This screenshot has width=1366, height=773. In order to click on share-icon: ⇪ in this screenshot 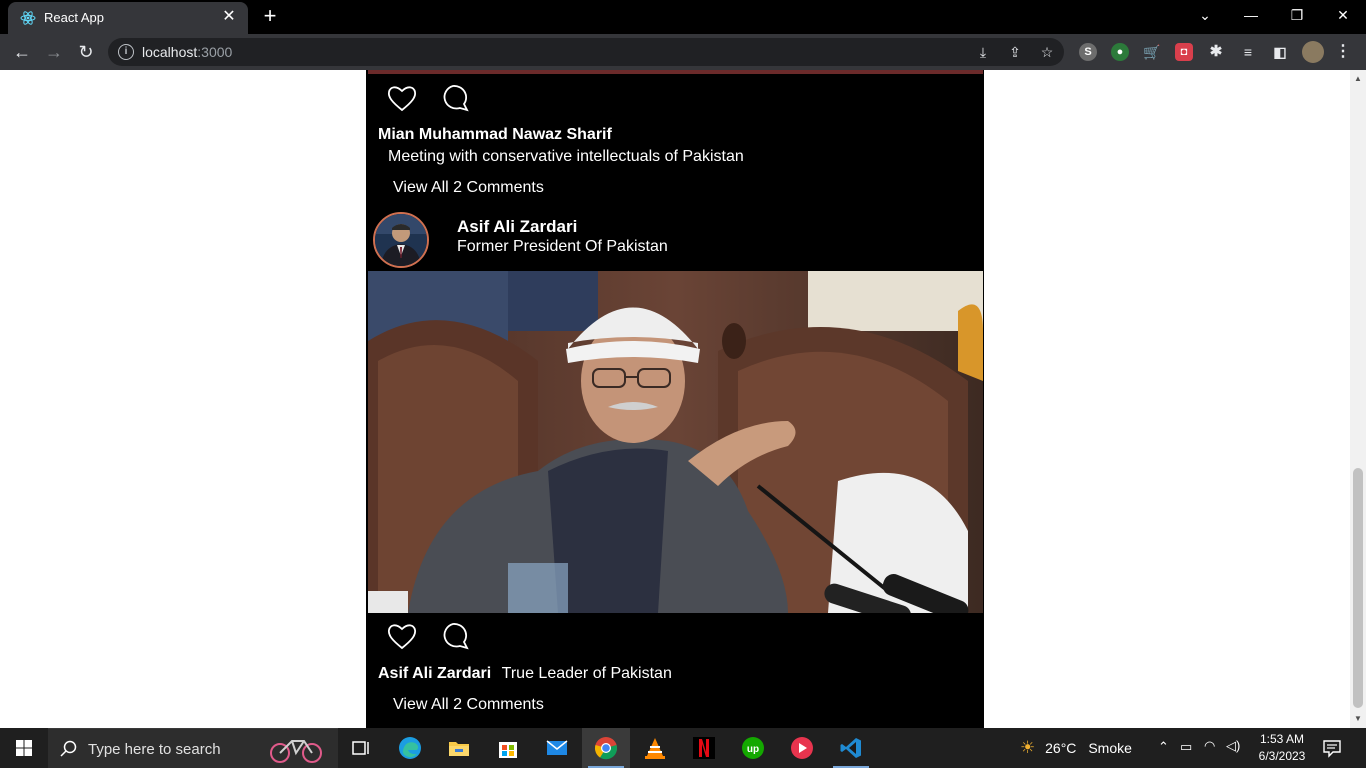, I will do `click(1015, 52)`.